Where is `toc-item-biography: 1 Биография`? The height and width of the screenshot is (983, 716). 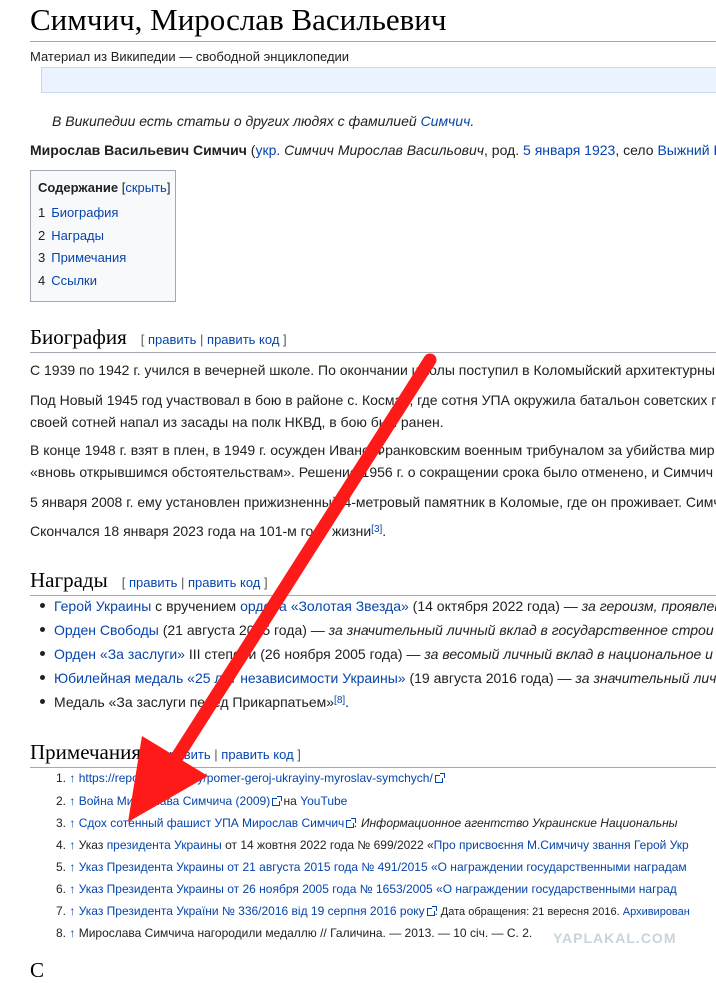
toc-item-biography: 1 Биография is located at coordinates (78, 212).